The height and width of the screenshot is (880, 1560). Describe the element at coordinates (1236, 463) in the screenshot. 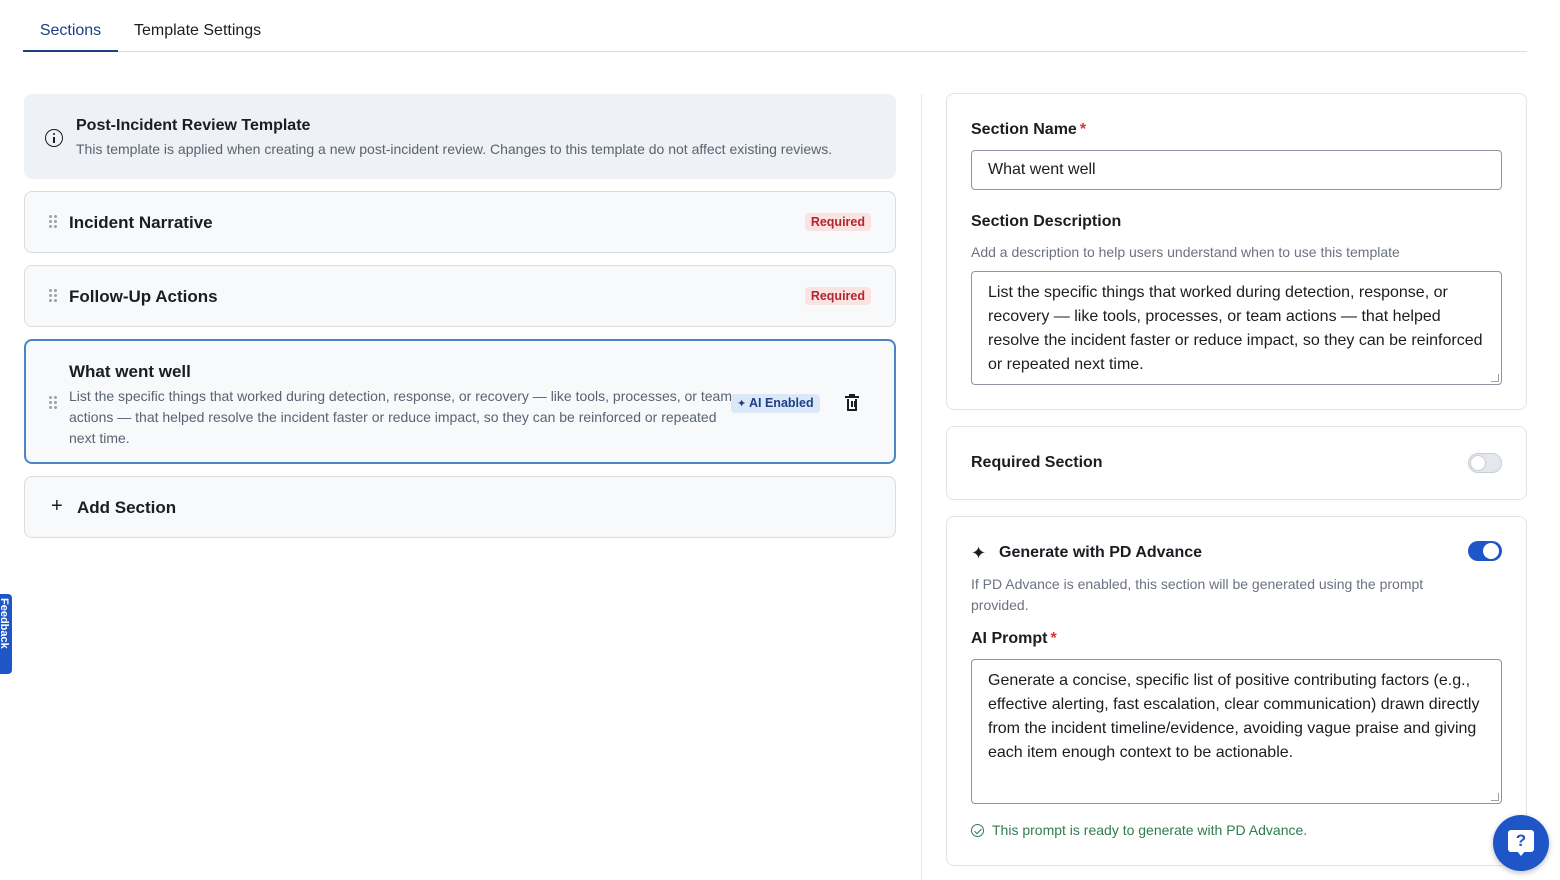

I see `required-section-panel: Required Section` at that location.